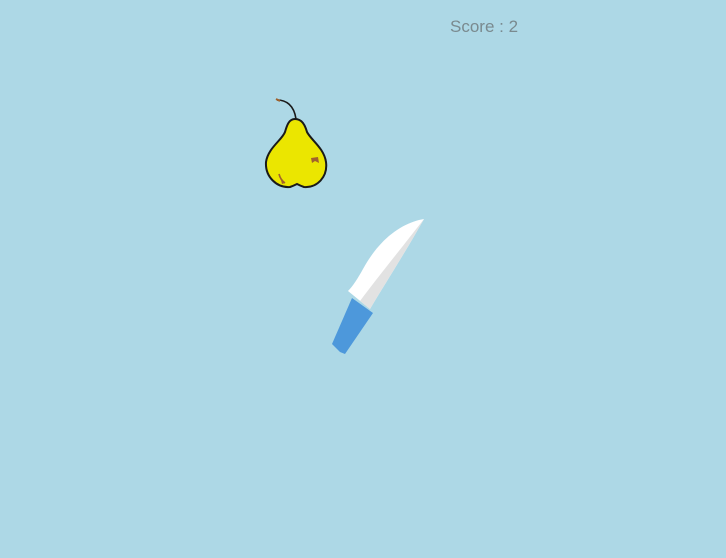 Image resolution: width=726 pixels, height=558 pixels. I want to click on pear-icon, so click(297, 145).